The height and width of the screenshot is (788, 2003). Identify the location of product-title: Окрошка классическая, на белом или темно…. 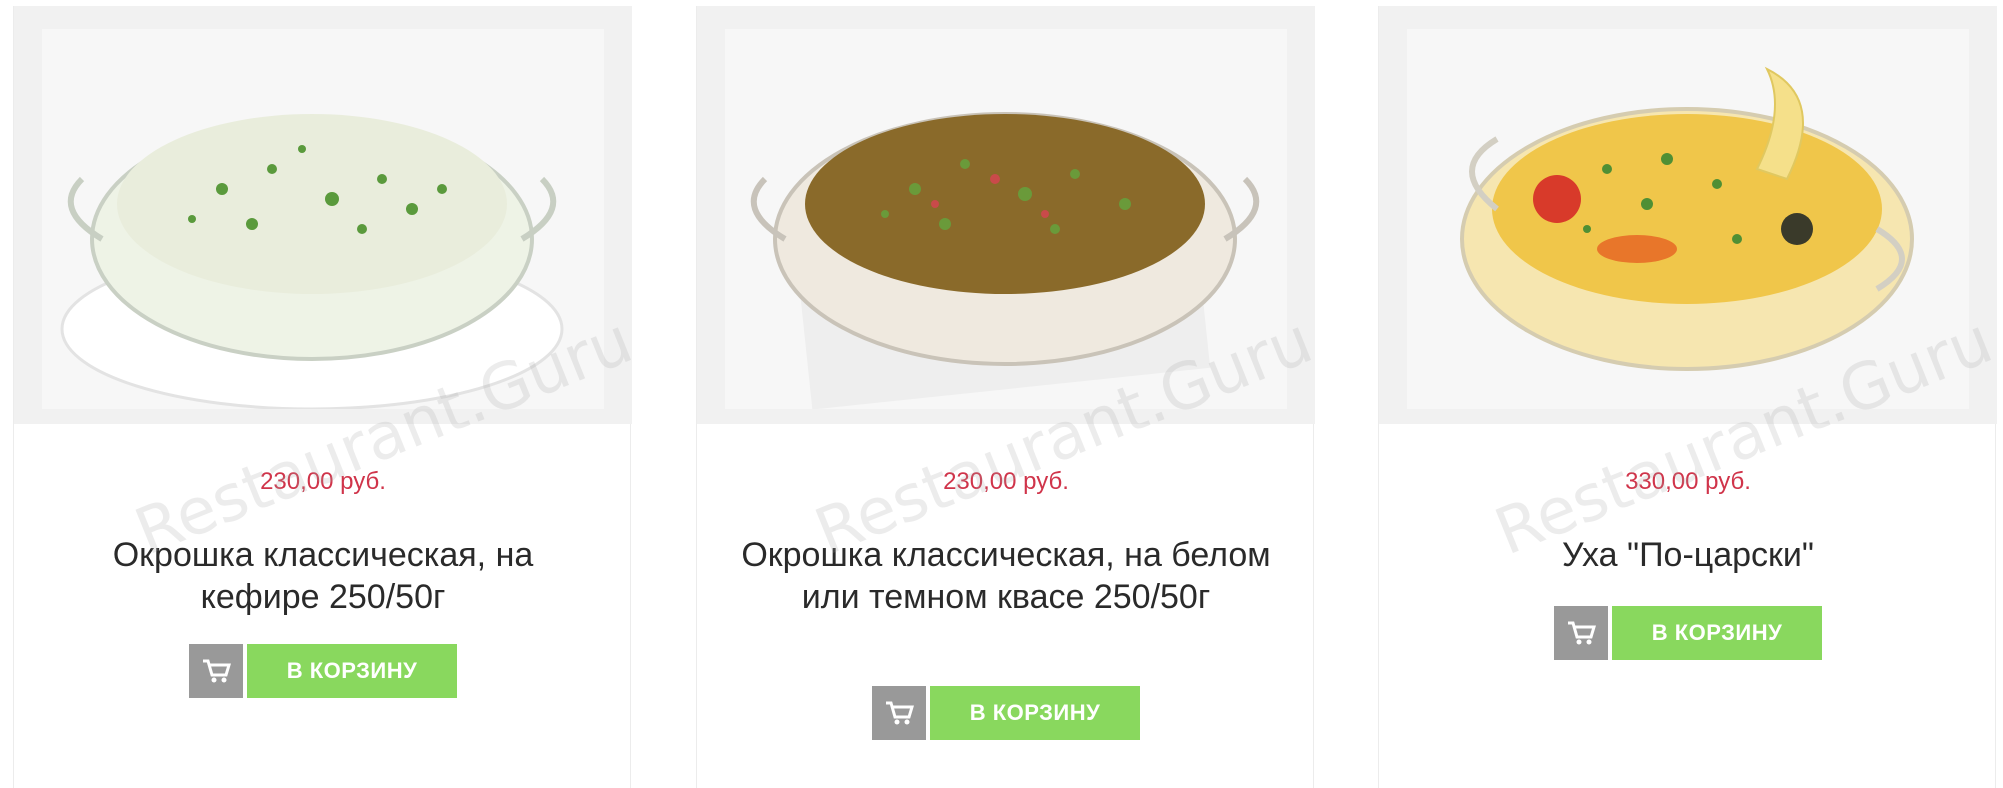
(1006, 576).